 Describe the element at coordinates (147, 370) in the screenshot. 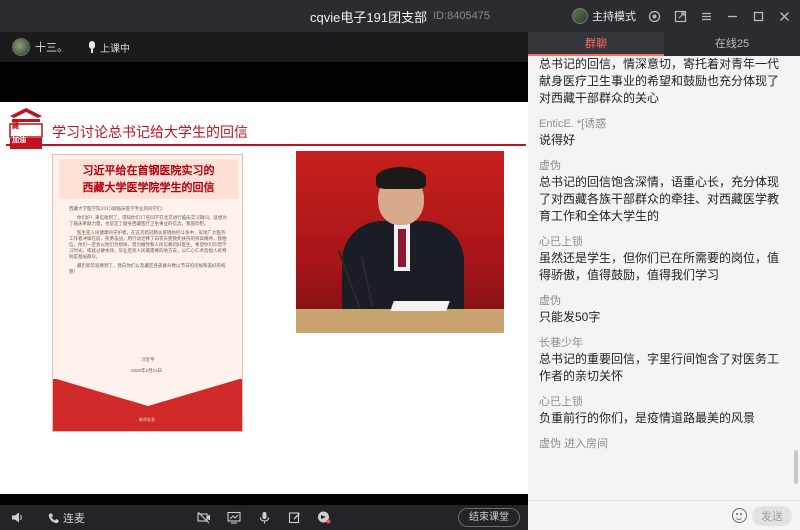

I see `letter-date: 2020年2月21日` at that location.